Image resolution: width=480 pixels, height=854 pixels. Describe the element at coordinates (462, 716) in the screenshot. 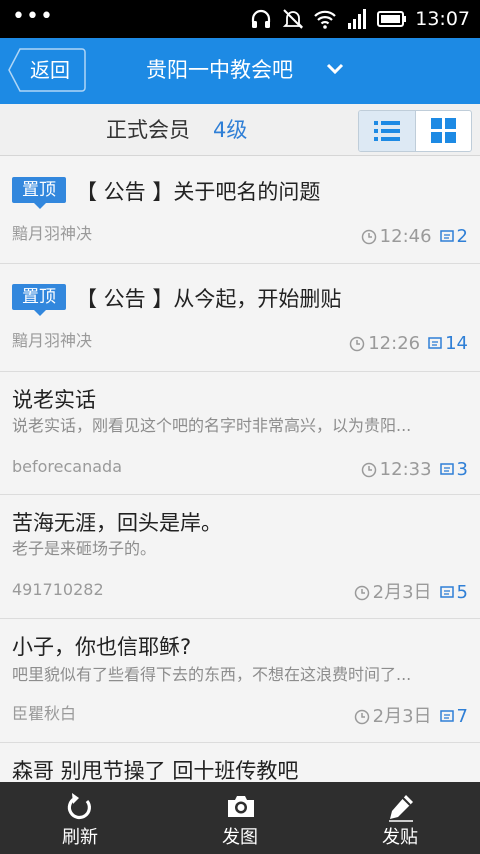

I see `reply-count: 7` at that location.